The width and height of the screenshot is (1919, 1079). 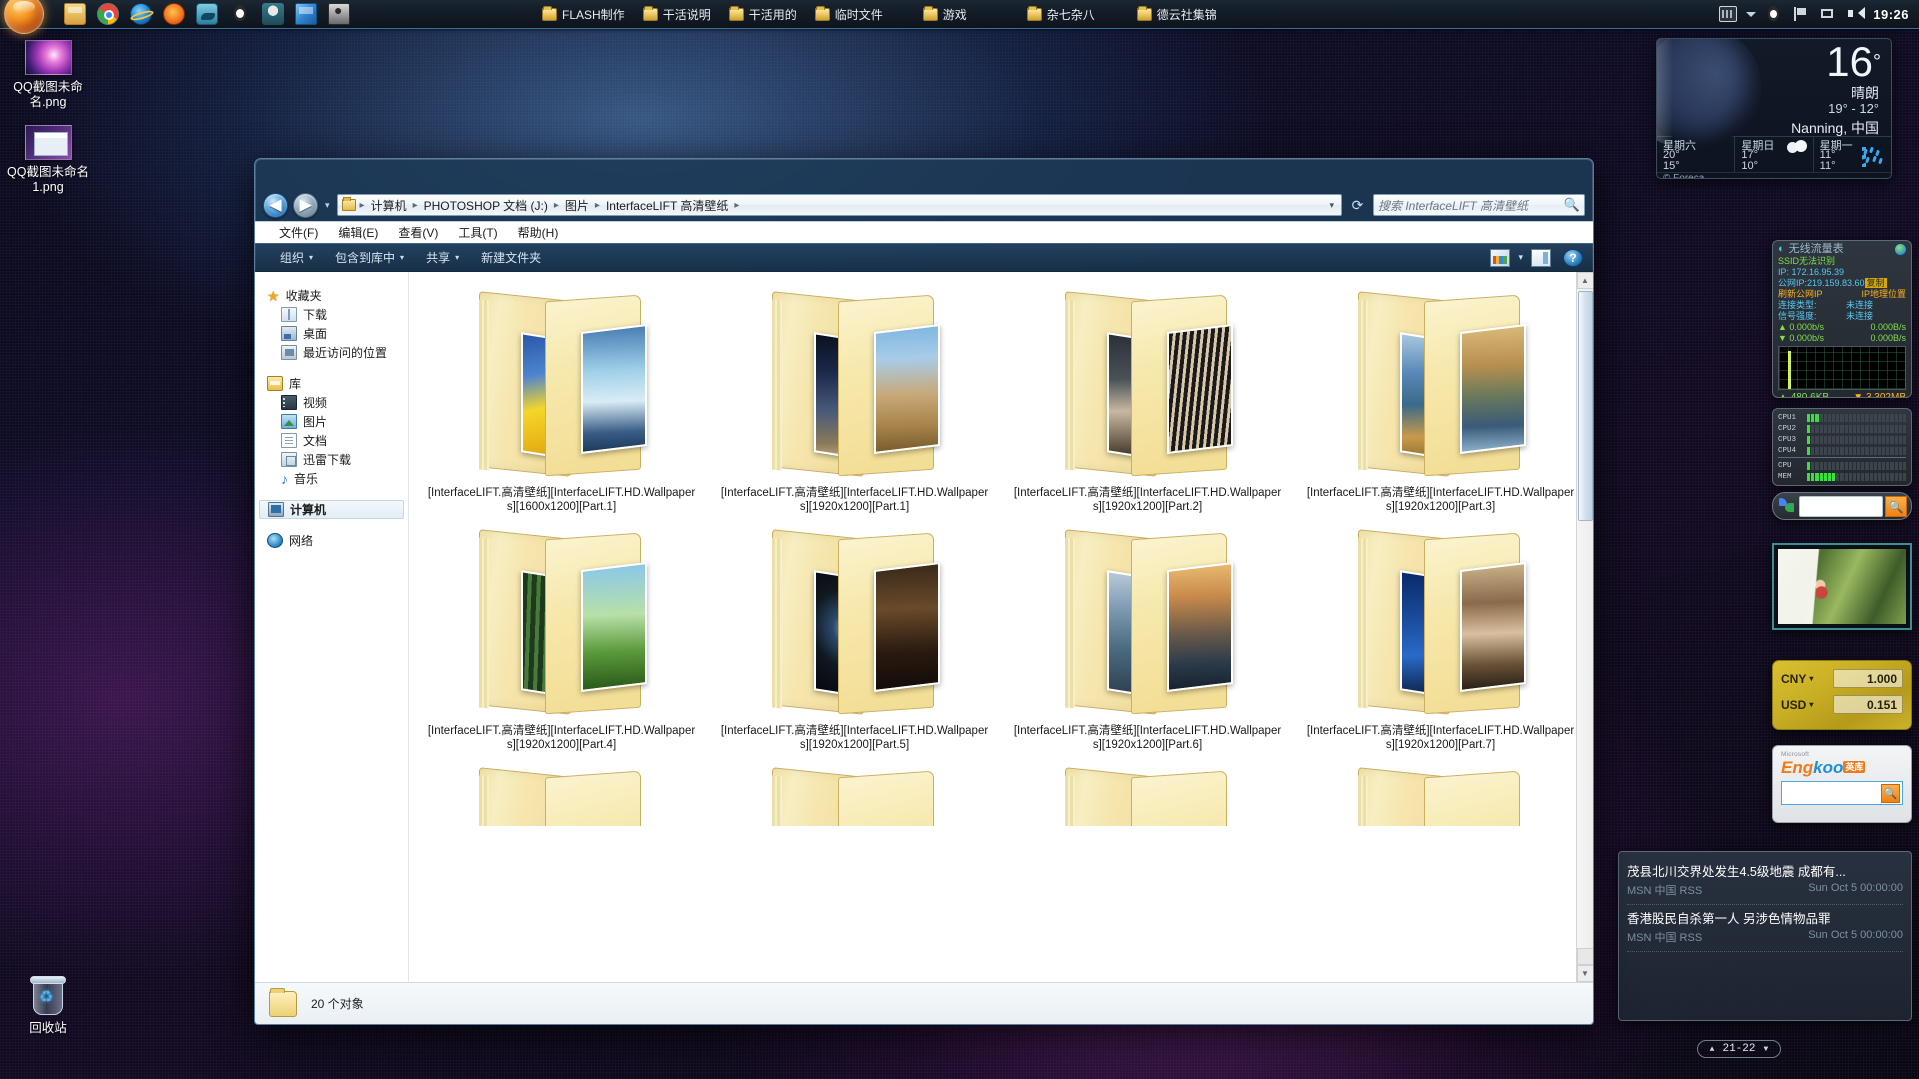 What do you see at coordinates (331, 509) in the screenshot?
I see `sidebar-item-computer: 计算机` at bounding box center [331, 509].